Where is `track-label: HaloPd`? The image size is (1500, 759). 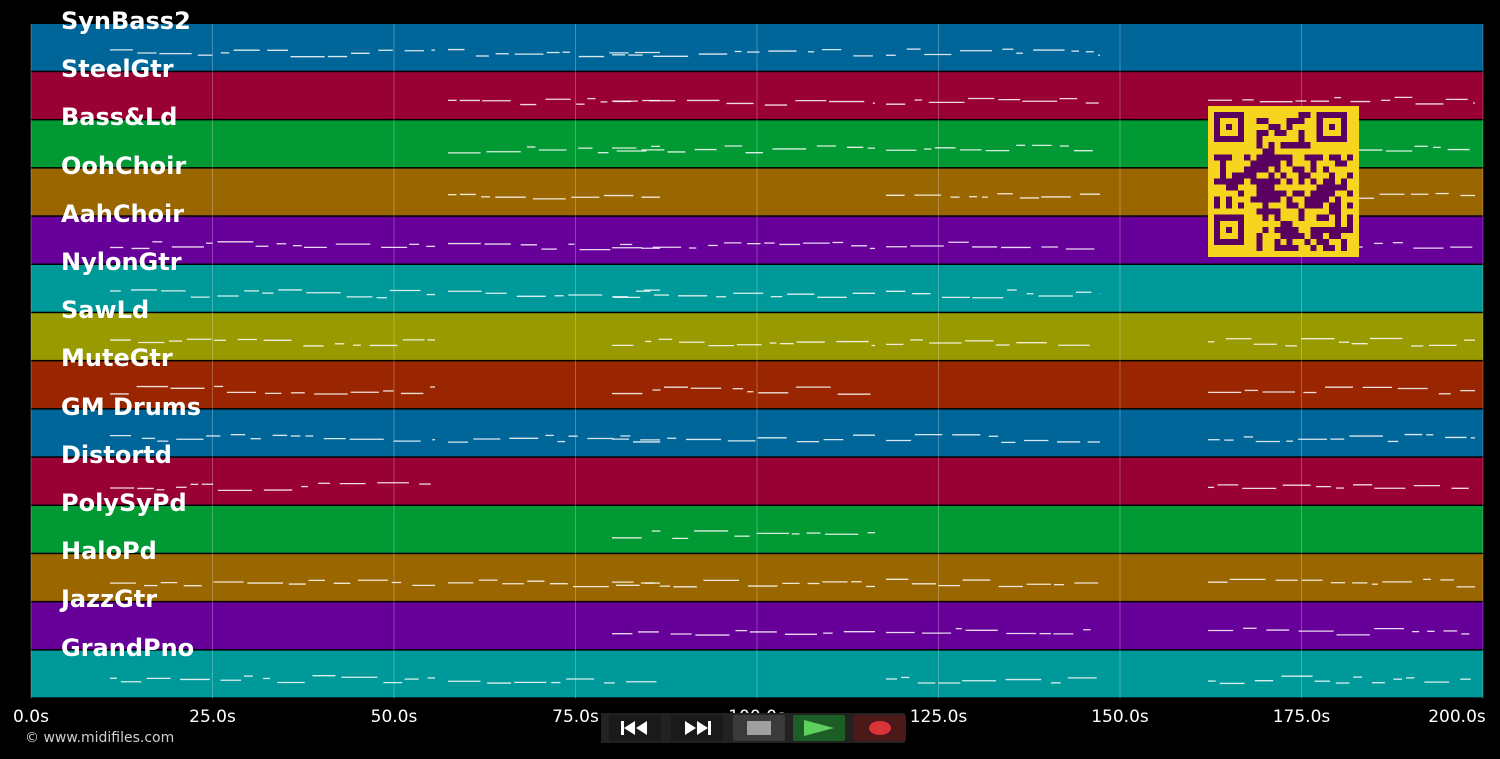 track-label: HaloPd is located at coordinates (109, 551).